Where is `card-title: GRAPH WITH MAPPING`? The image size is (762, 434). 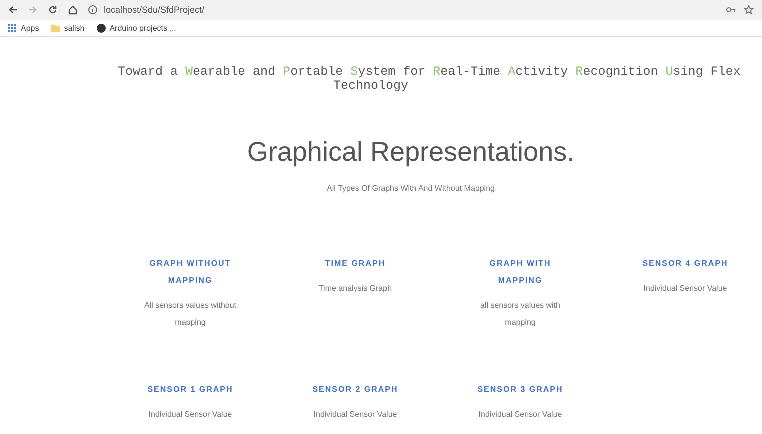
card-title: GRAPH WITH MAPPING is located at coordinates (520, 272).